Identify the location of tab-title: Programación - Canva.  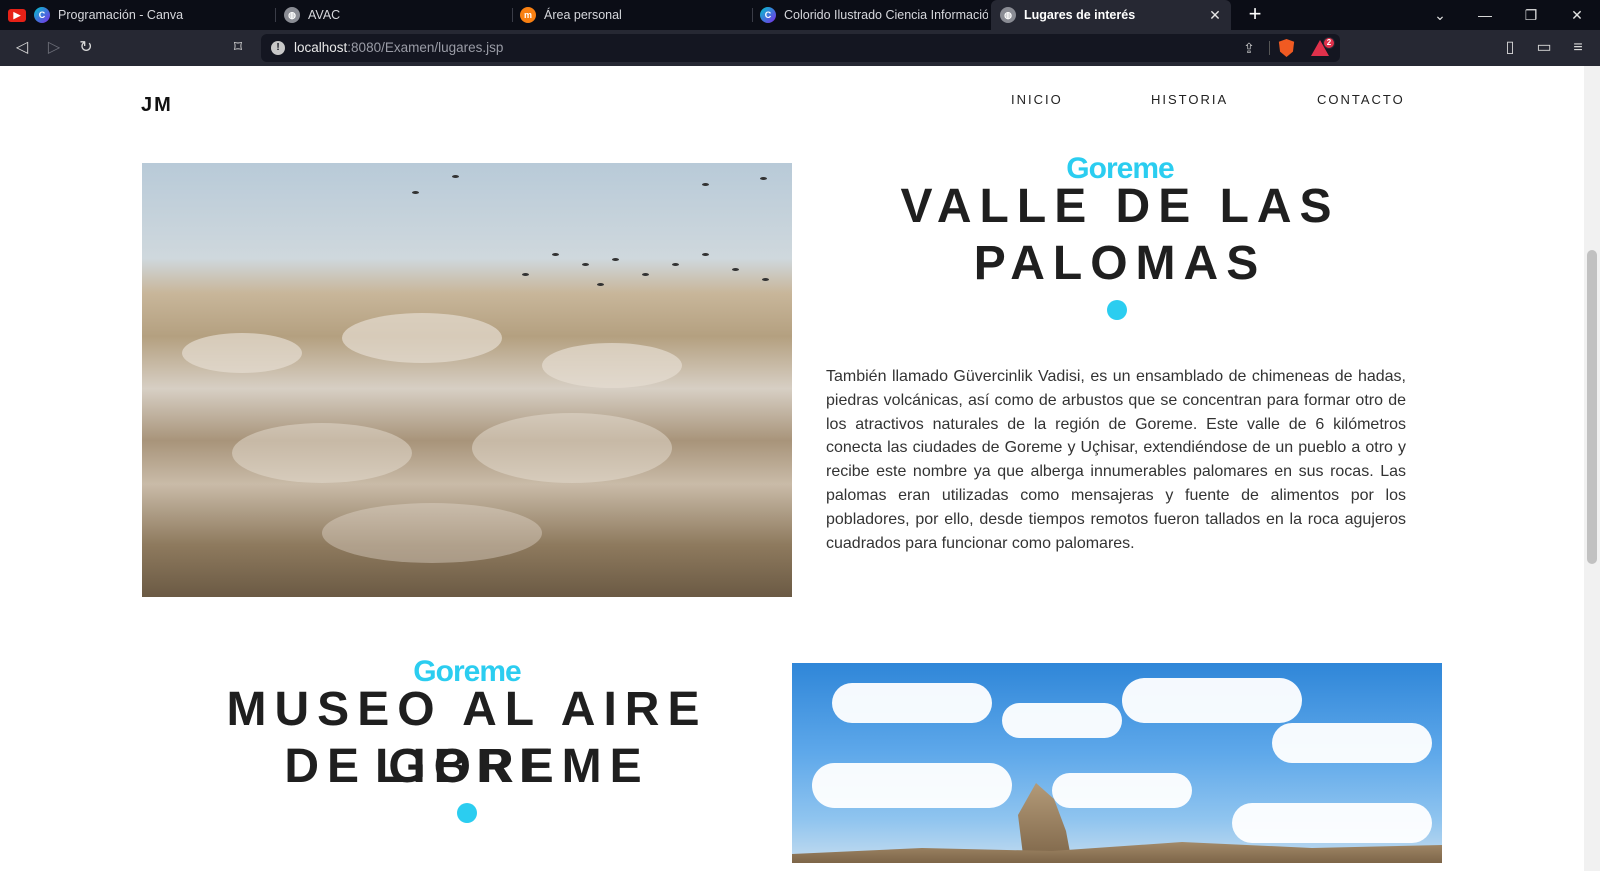
(121, 15).